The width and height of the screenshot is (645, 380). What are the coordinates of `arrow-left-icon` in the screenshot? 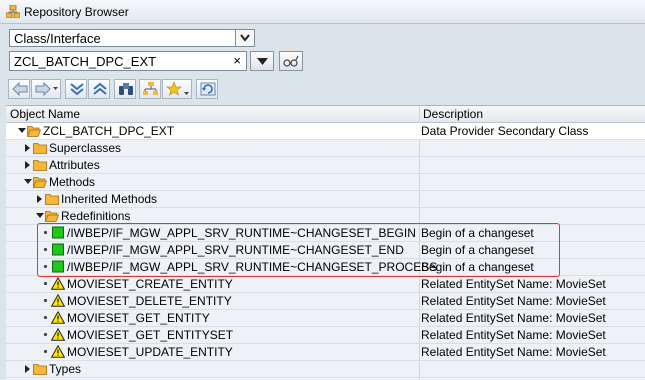 It's located at (20, 89).